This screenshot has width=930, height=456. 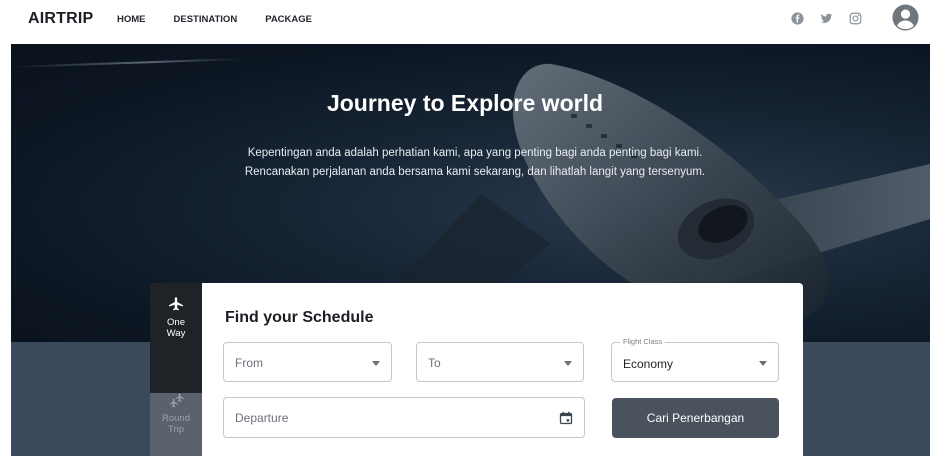 I want to click on brand-logo: AIRTRIP, so click(x=60, y=19).